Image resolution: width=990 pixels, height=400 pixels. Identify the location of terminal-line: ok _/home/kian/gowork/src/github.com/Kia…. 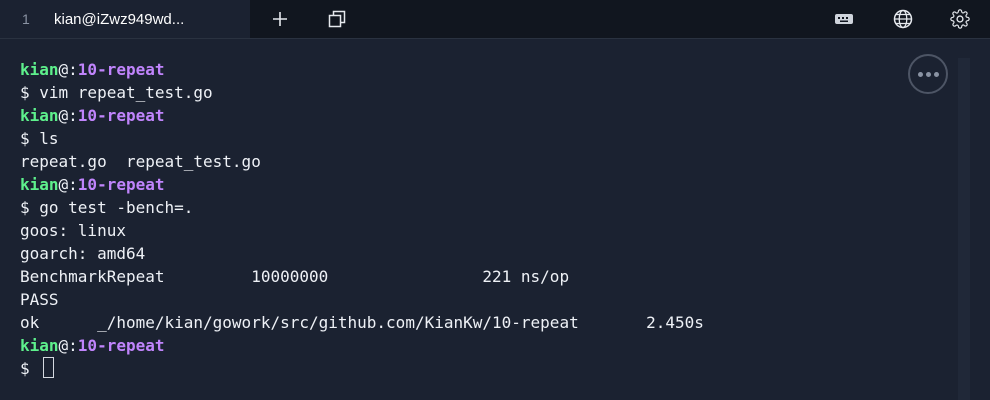
(362, 322).